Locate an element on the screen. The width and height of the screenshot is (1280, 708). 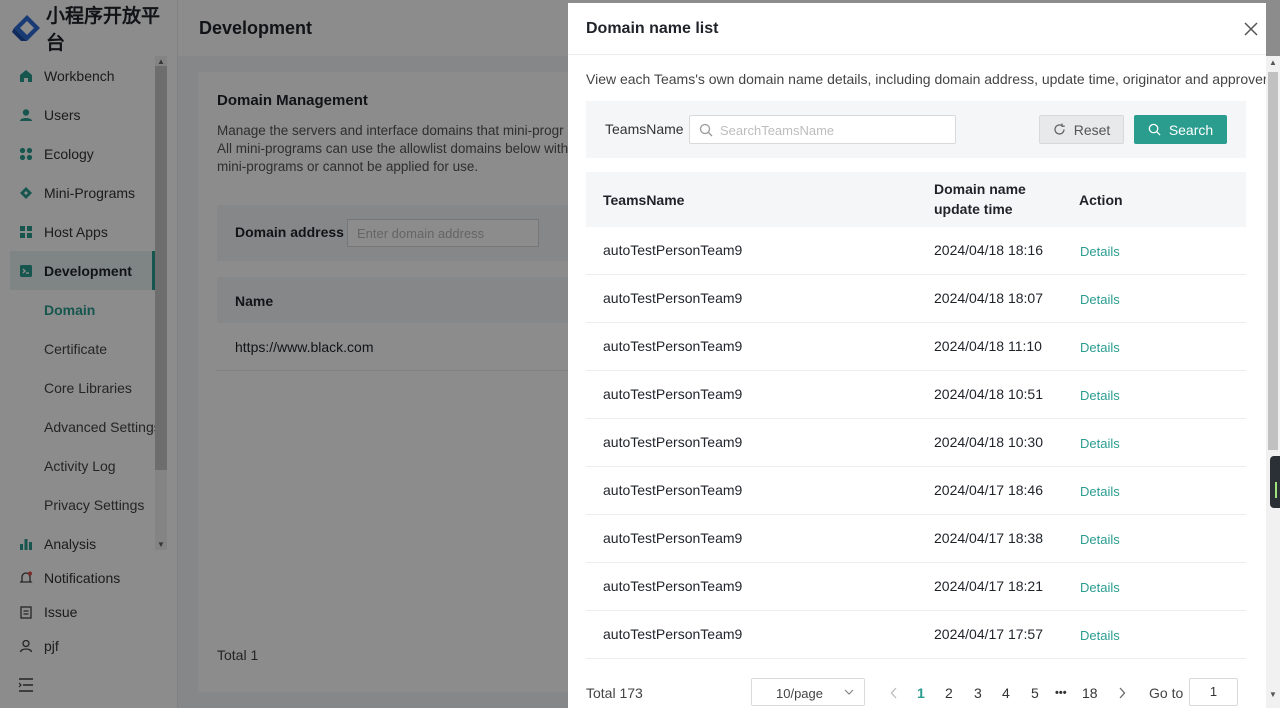
update-time-cell: 2024/04/18 11:10 is located at coordinates (988, 346).